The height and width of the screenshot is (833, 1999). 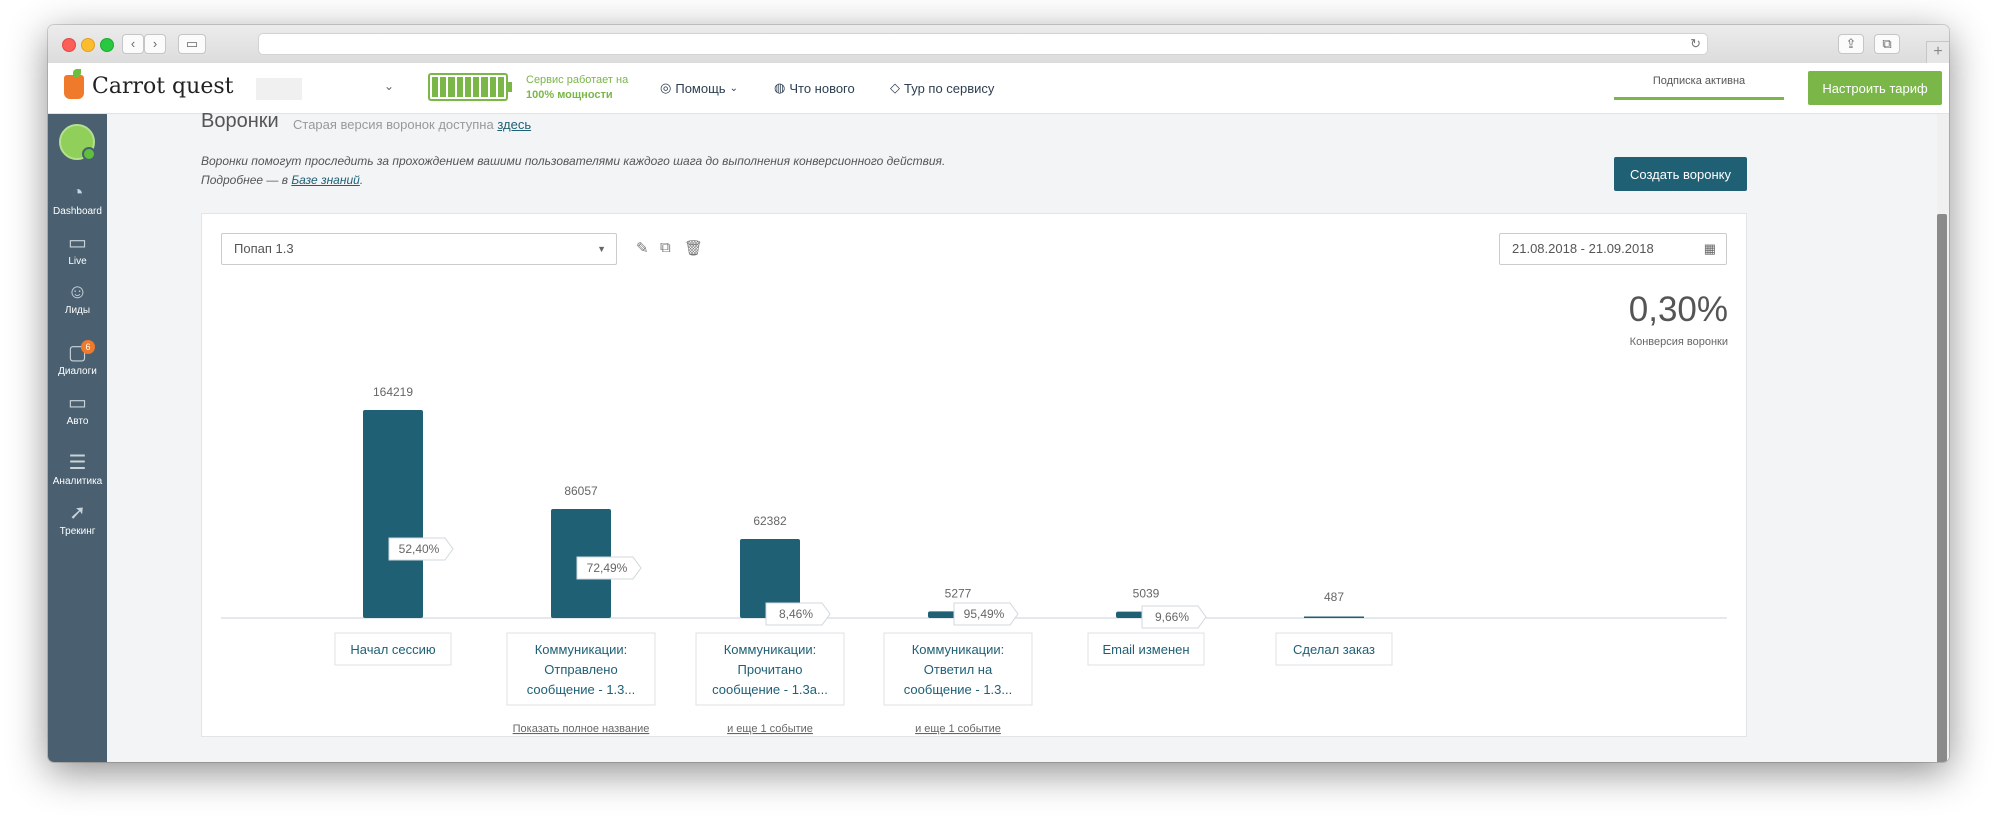 I want to click on sidebar-item-label: Авто, so click(x=77, y=421).